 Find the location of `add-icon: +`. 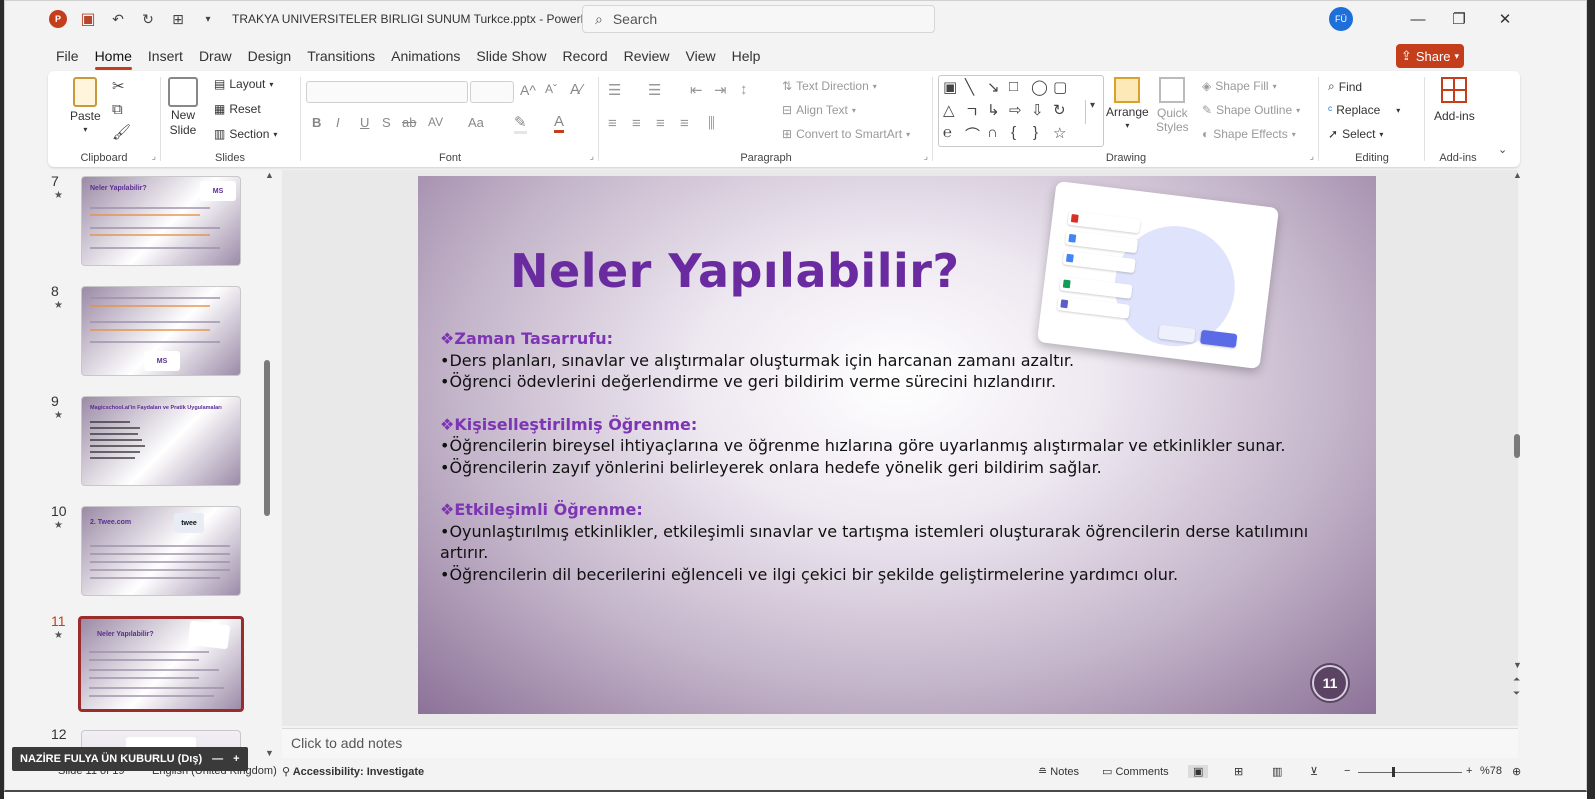

add-icon: + is located at coordinates (236, 759).